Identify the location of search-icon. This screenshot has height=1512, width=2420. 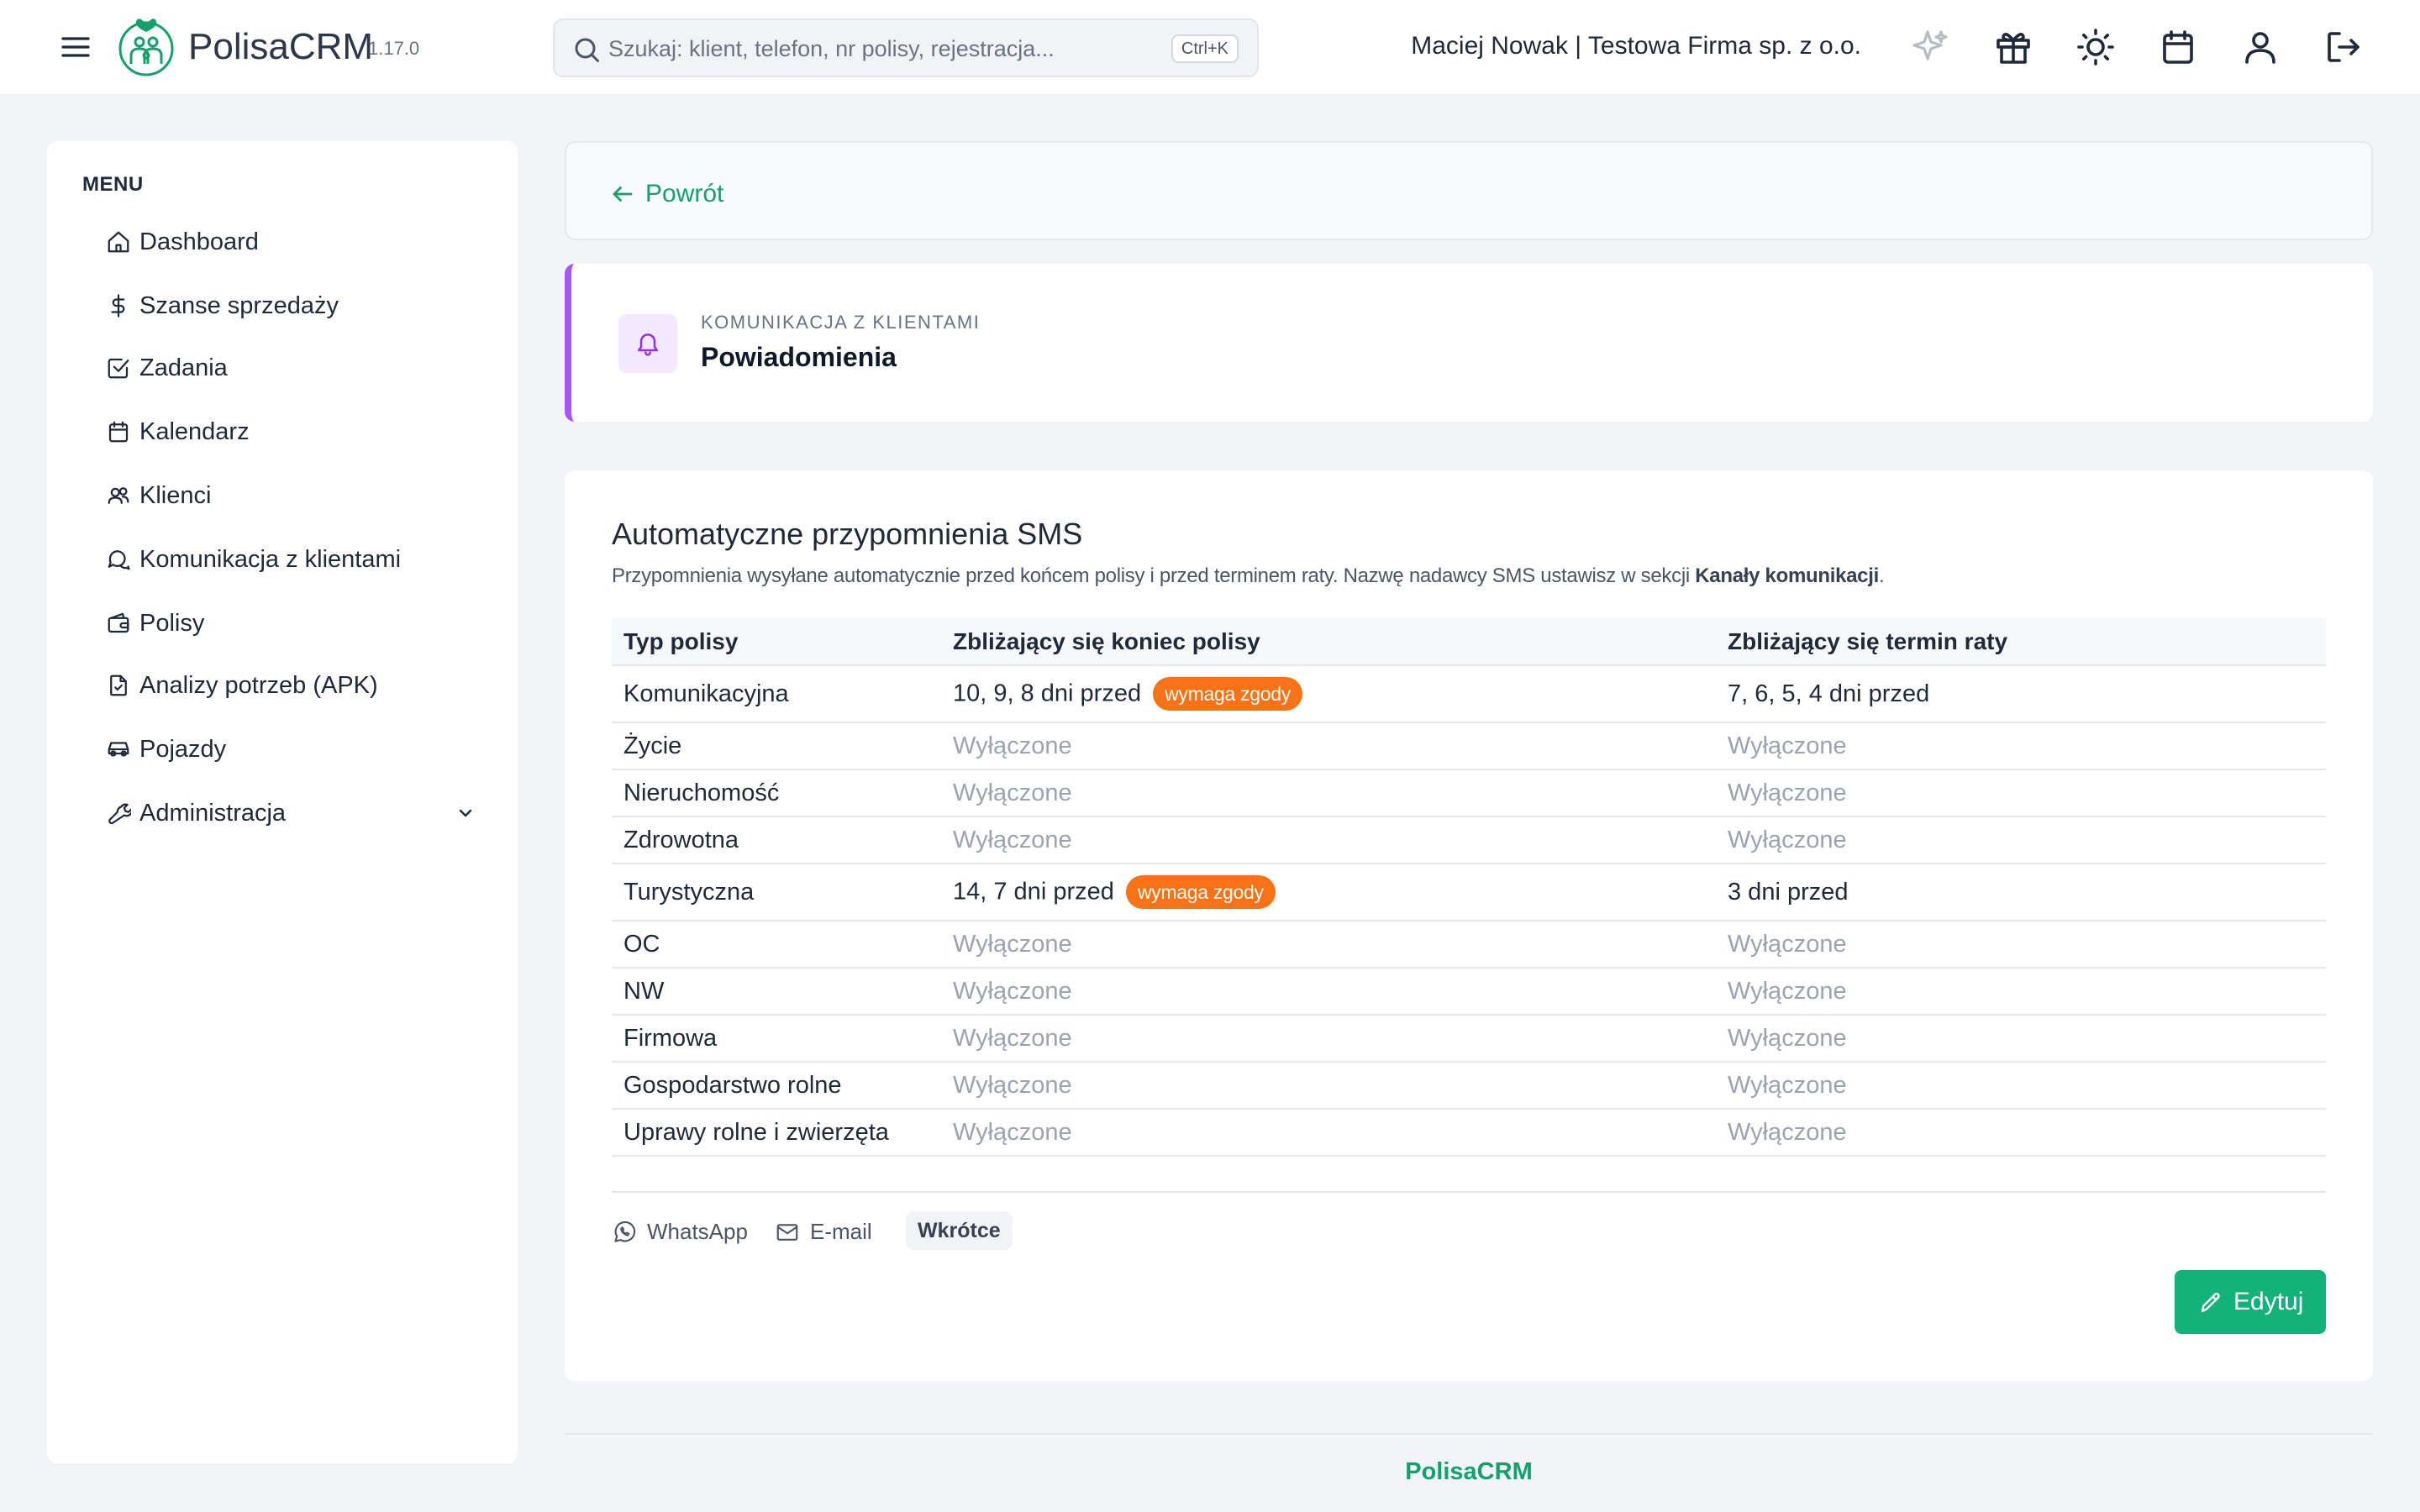
(586, 49).